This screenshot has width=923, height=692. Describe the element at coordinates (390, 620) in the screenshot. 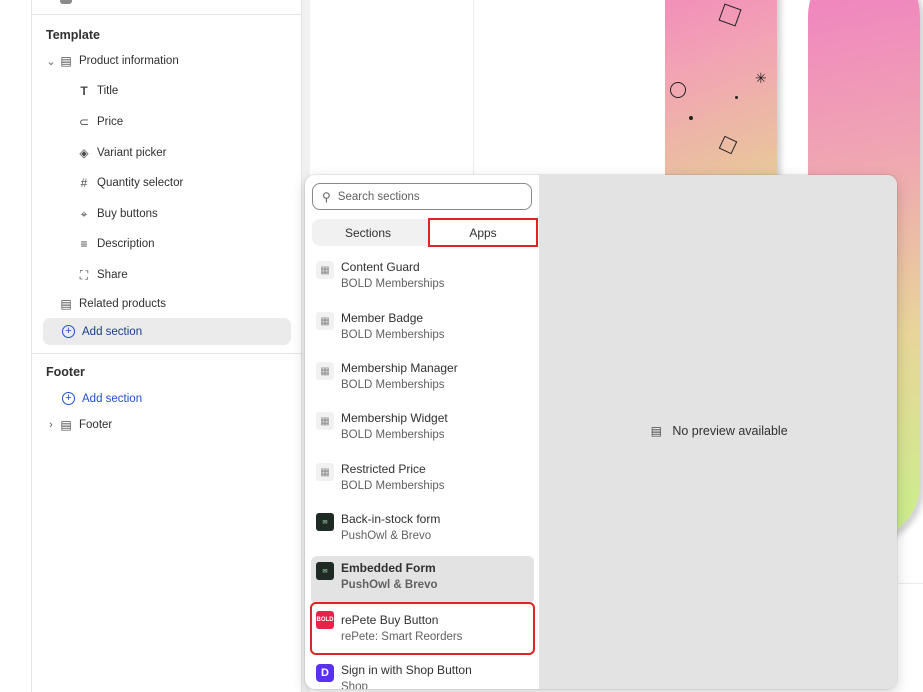

I see `app-block-name: rePete Buy Button` at that location.